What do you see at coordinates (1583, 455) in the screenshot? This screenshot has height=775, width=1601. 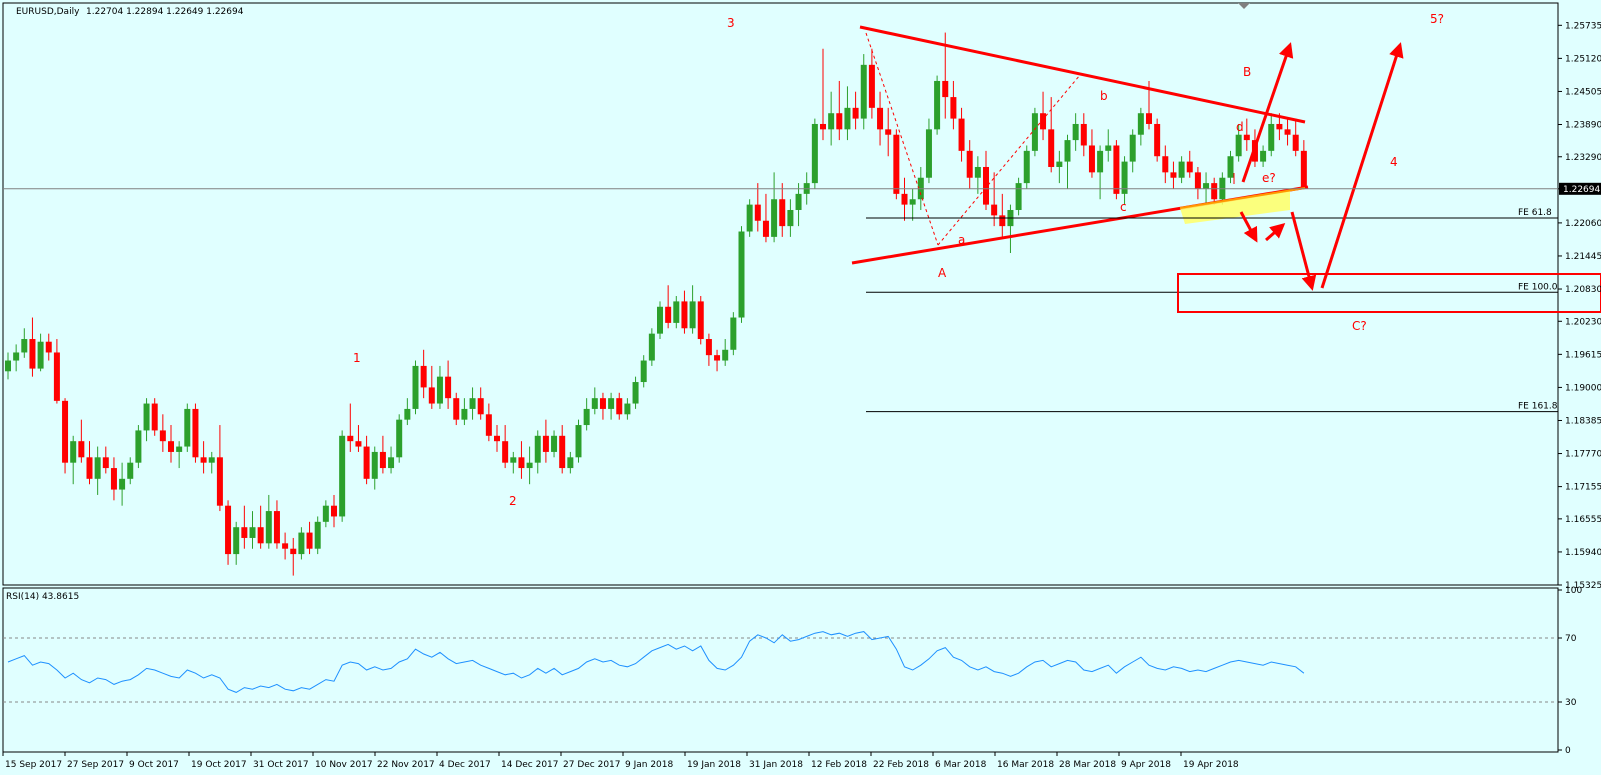 I see `price-tick-label: 1.17770` at bounding box center [1583, 455].